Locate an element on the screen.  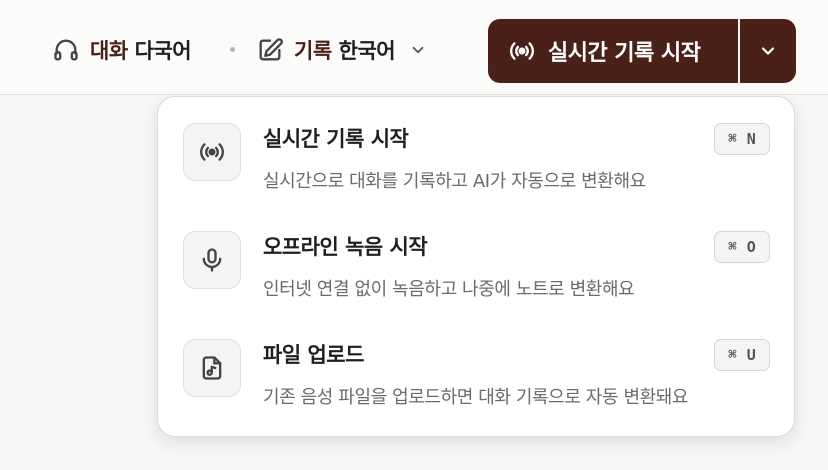
headset-icon is located at coordinates (66, 50).